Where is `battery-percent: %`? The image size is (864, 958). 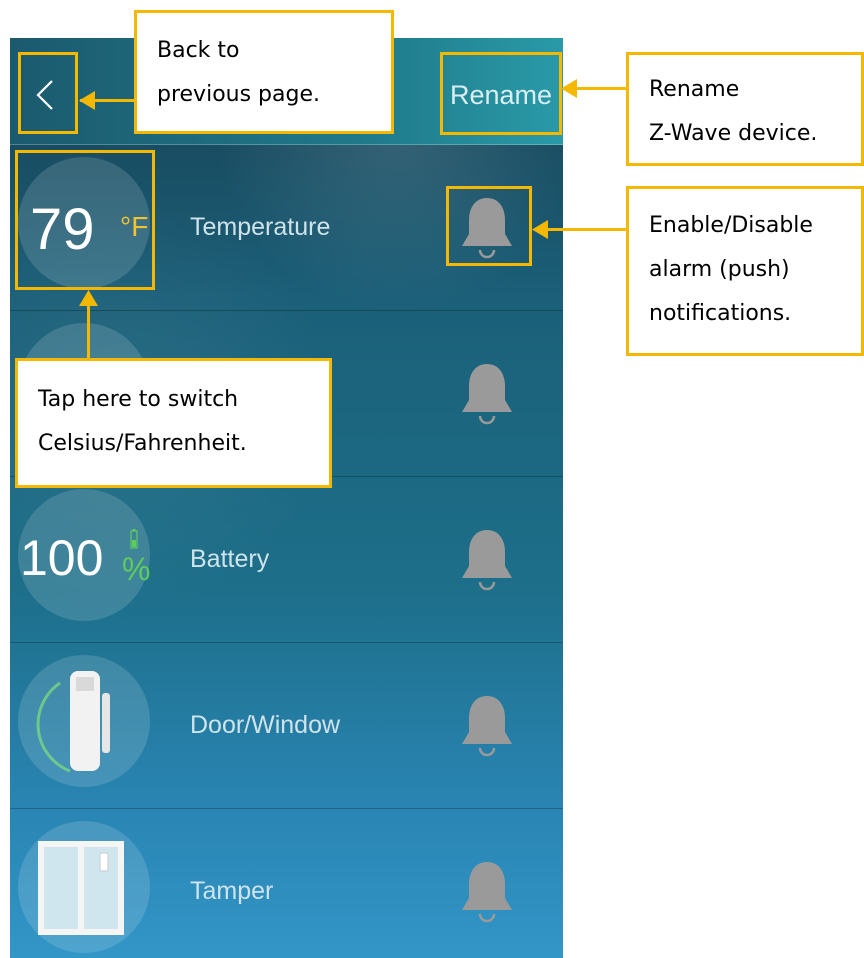
battery-percent: % is located at coordinates (136, 569).